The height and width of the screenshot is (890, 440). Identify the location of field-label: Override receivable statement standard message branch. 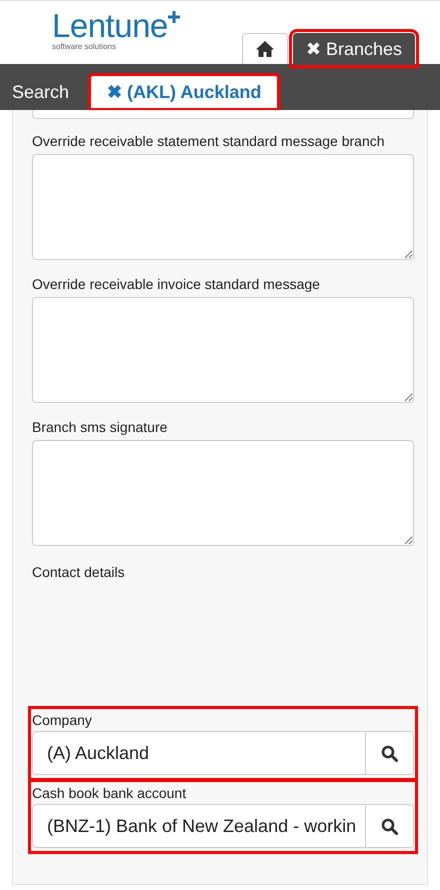
(208, 141).